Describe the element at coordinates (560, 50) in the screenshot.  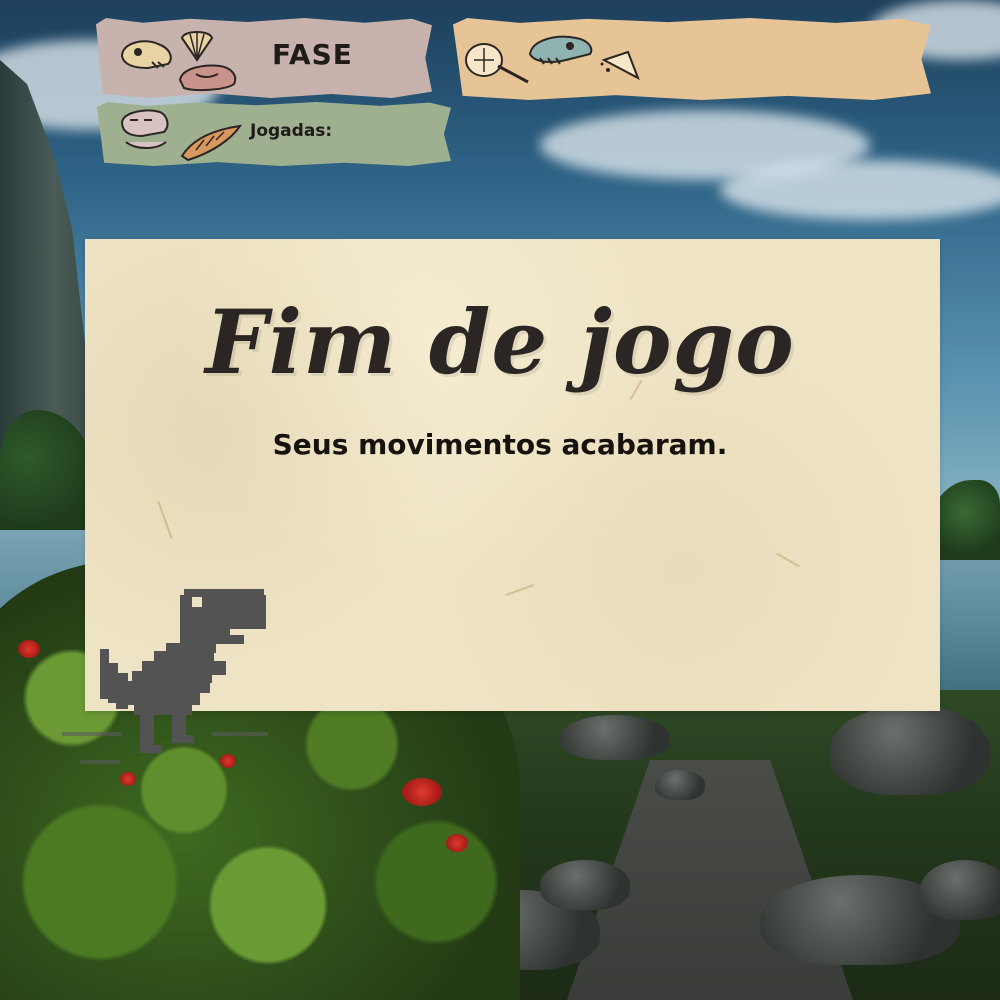
I see `dino-skull-fossil-icon` at that location.